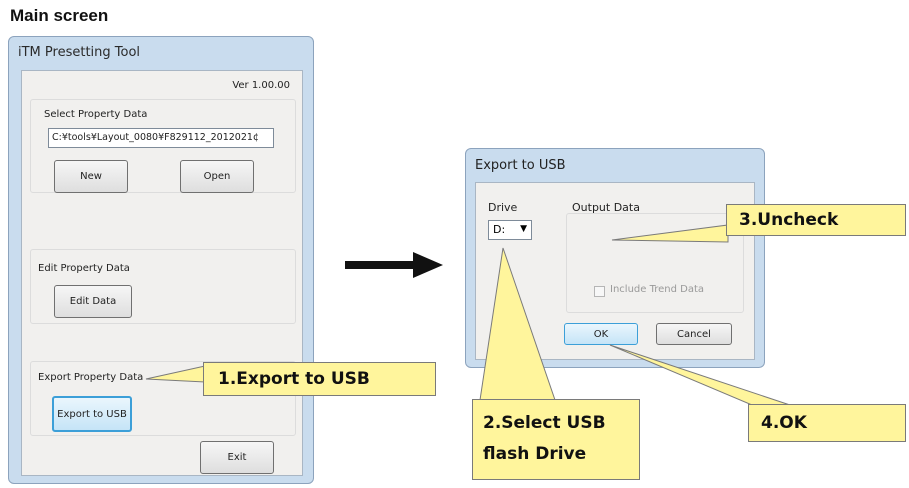  I want to click on callout-step4: 4.OK, so click(827, 423).